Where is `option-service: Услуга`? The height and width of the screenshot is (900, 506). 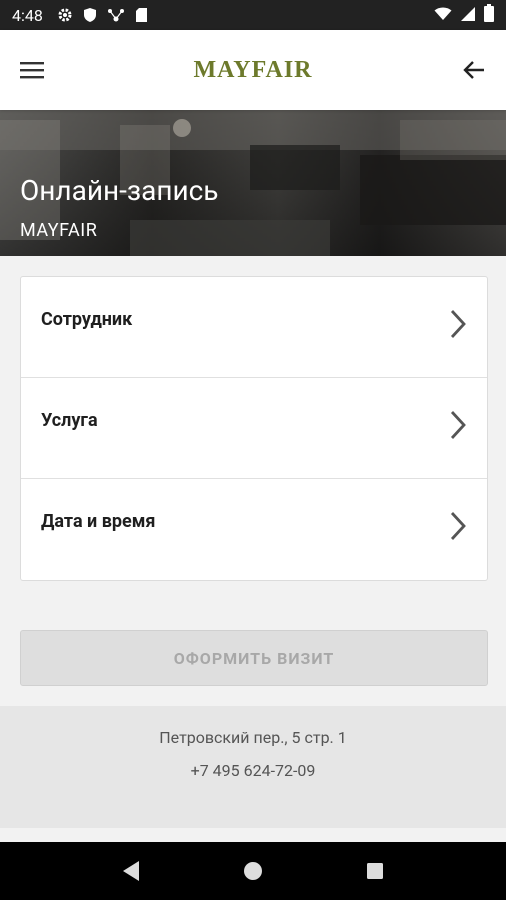
option-service: Услуга is located at coordinates (254, 428).